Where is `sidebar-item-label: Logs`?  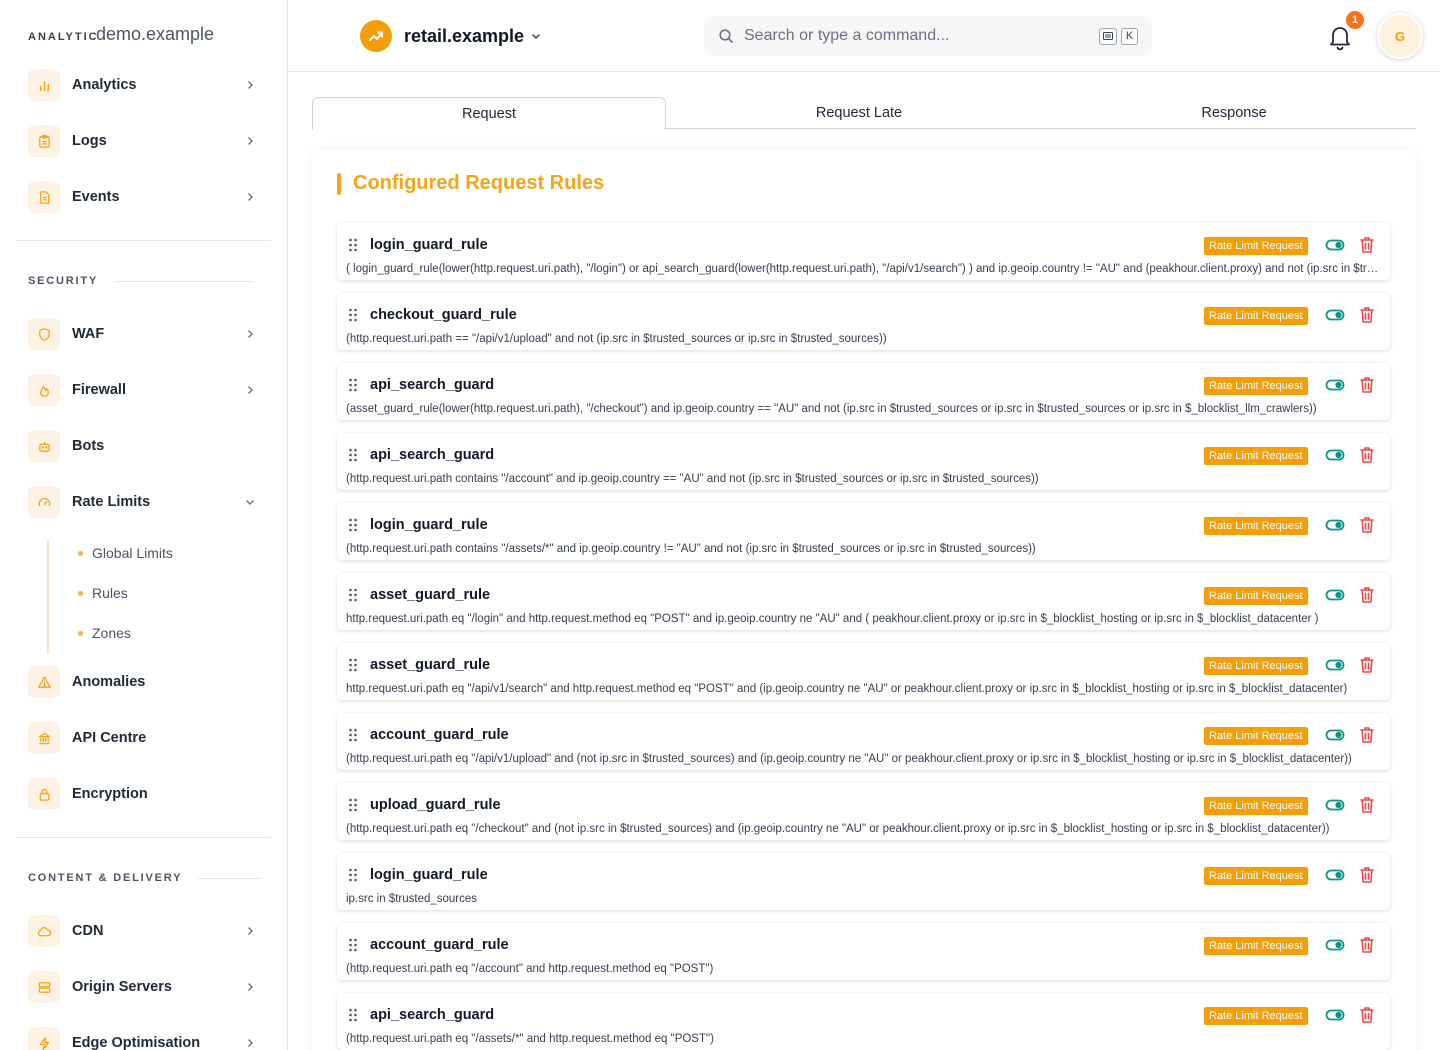 sidebar-item-label: Logs is located at coordinates (89, 141).